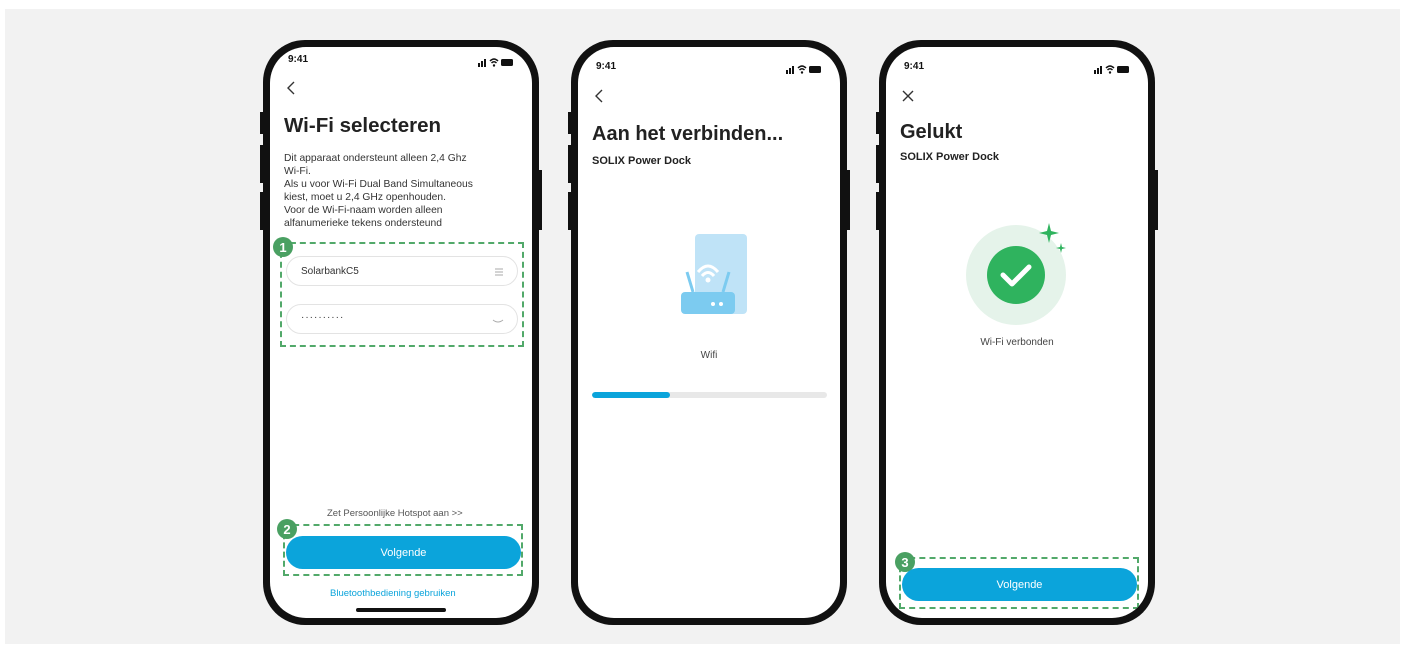 This screenshot has width=1405, height=650. What do you see at coordinates (395, 513) in the screenshot?
I see `hotspot-link: Zet Persoonlijke Hotspot aan >>` at bounding box center [395, 513].